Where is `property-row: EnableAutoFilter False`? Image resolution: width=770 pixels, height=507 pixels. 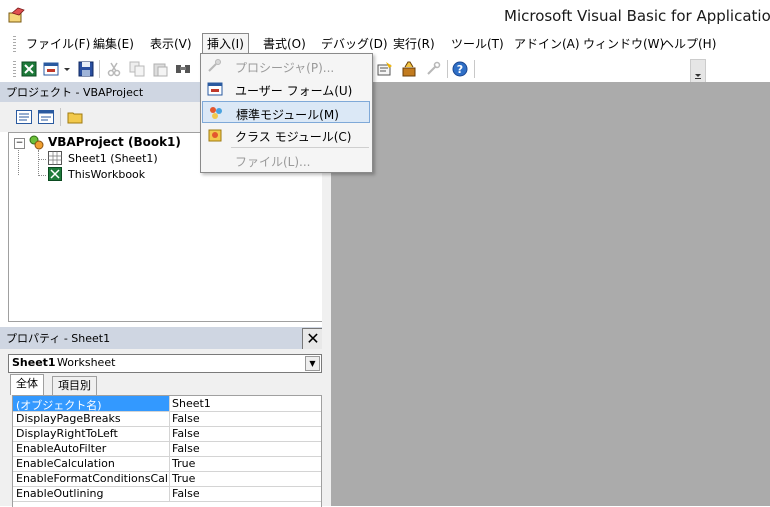 property-row: EnableAutoFilter False is located at coordinates (167, 449).